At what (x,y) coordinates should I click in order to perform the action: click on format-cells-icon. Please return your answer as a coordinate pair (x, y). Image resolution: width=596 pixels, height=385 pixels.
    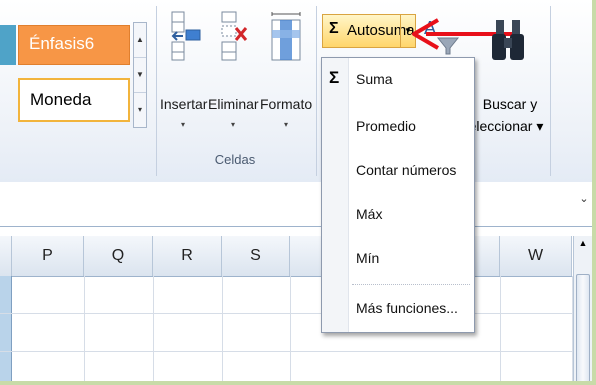
    Looking at the image, I should click on (286, 36).